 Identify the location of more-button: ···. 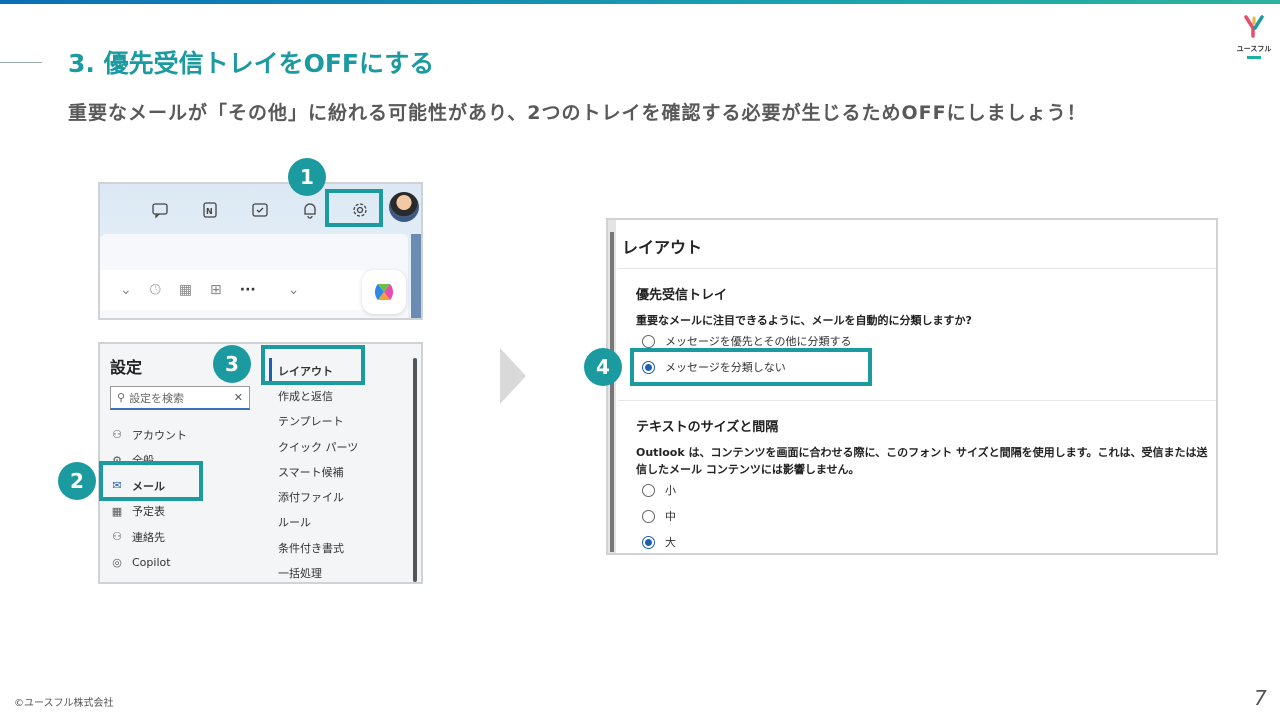
(248, 290).